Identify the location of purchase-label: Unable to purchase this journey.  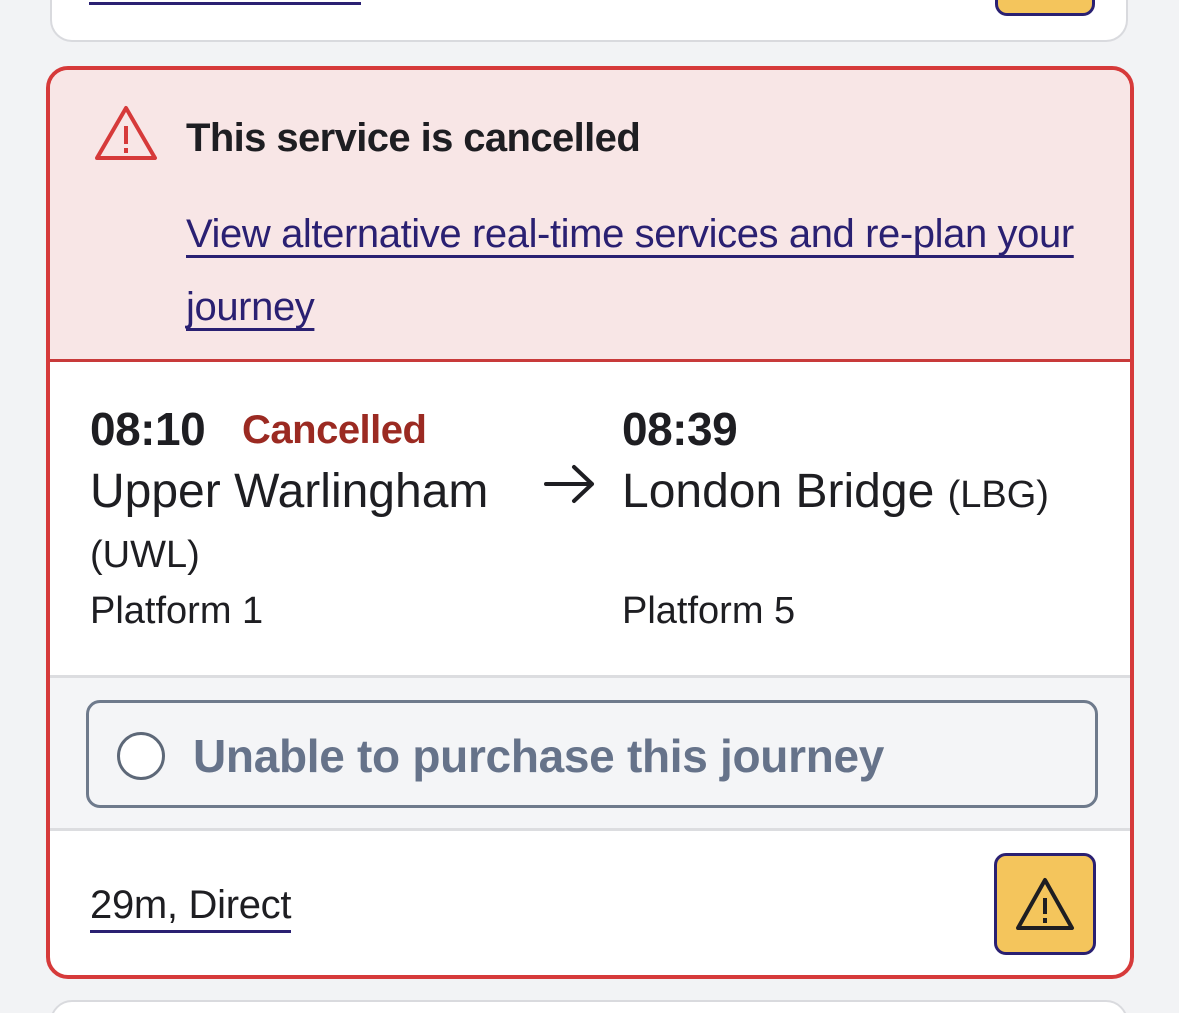
(539, 756).